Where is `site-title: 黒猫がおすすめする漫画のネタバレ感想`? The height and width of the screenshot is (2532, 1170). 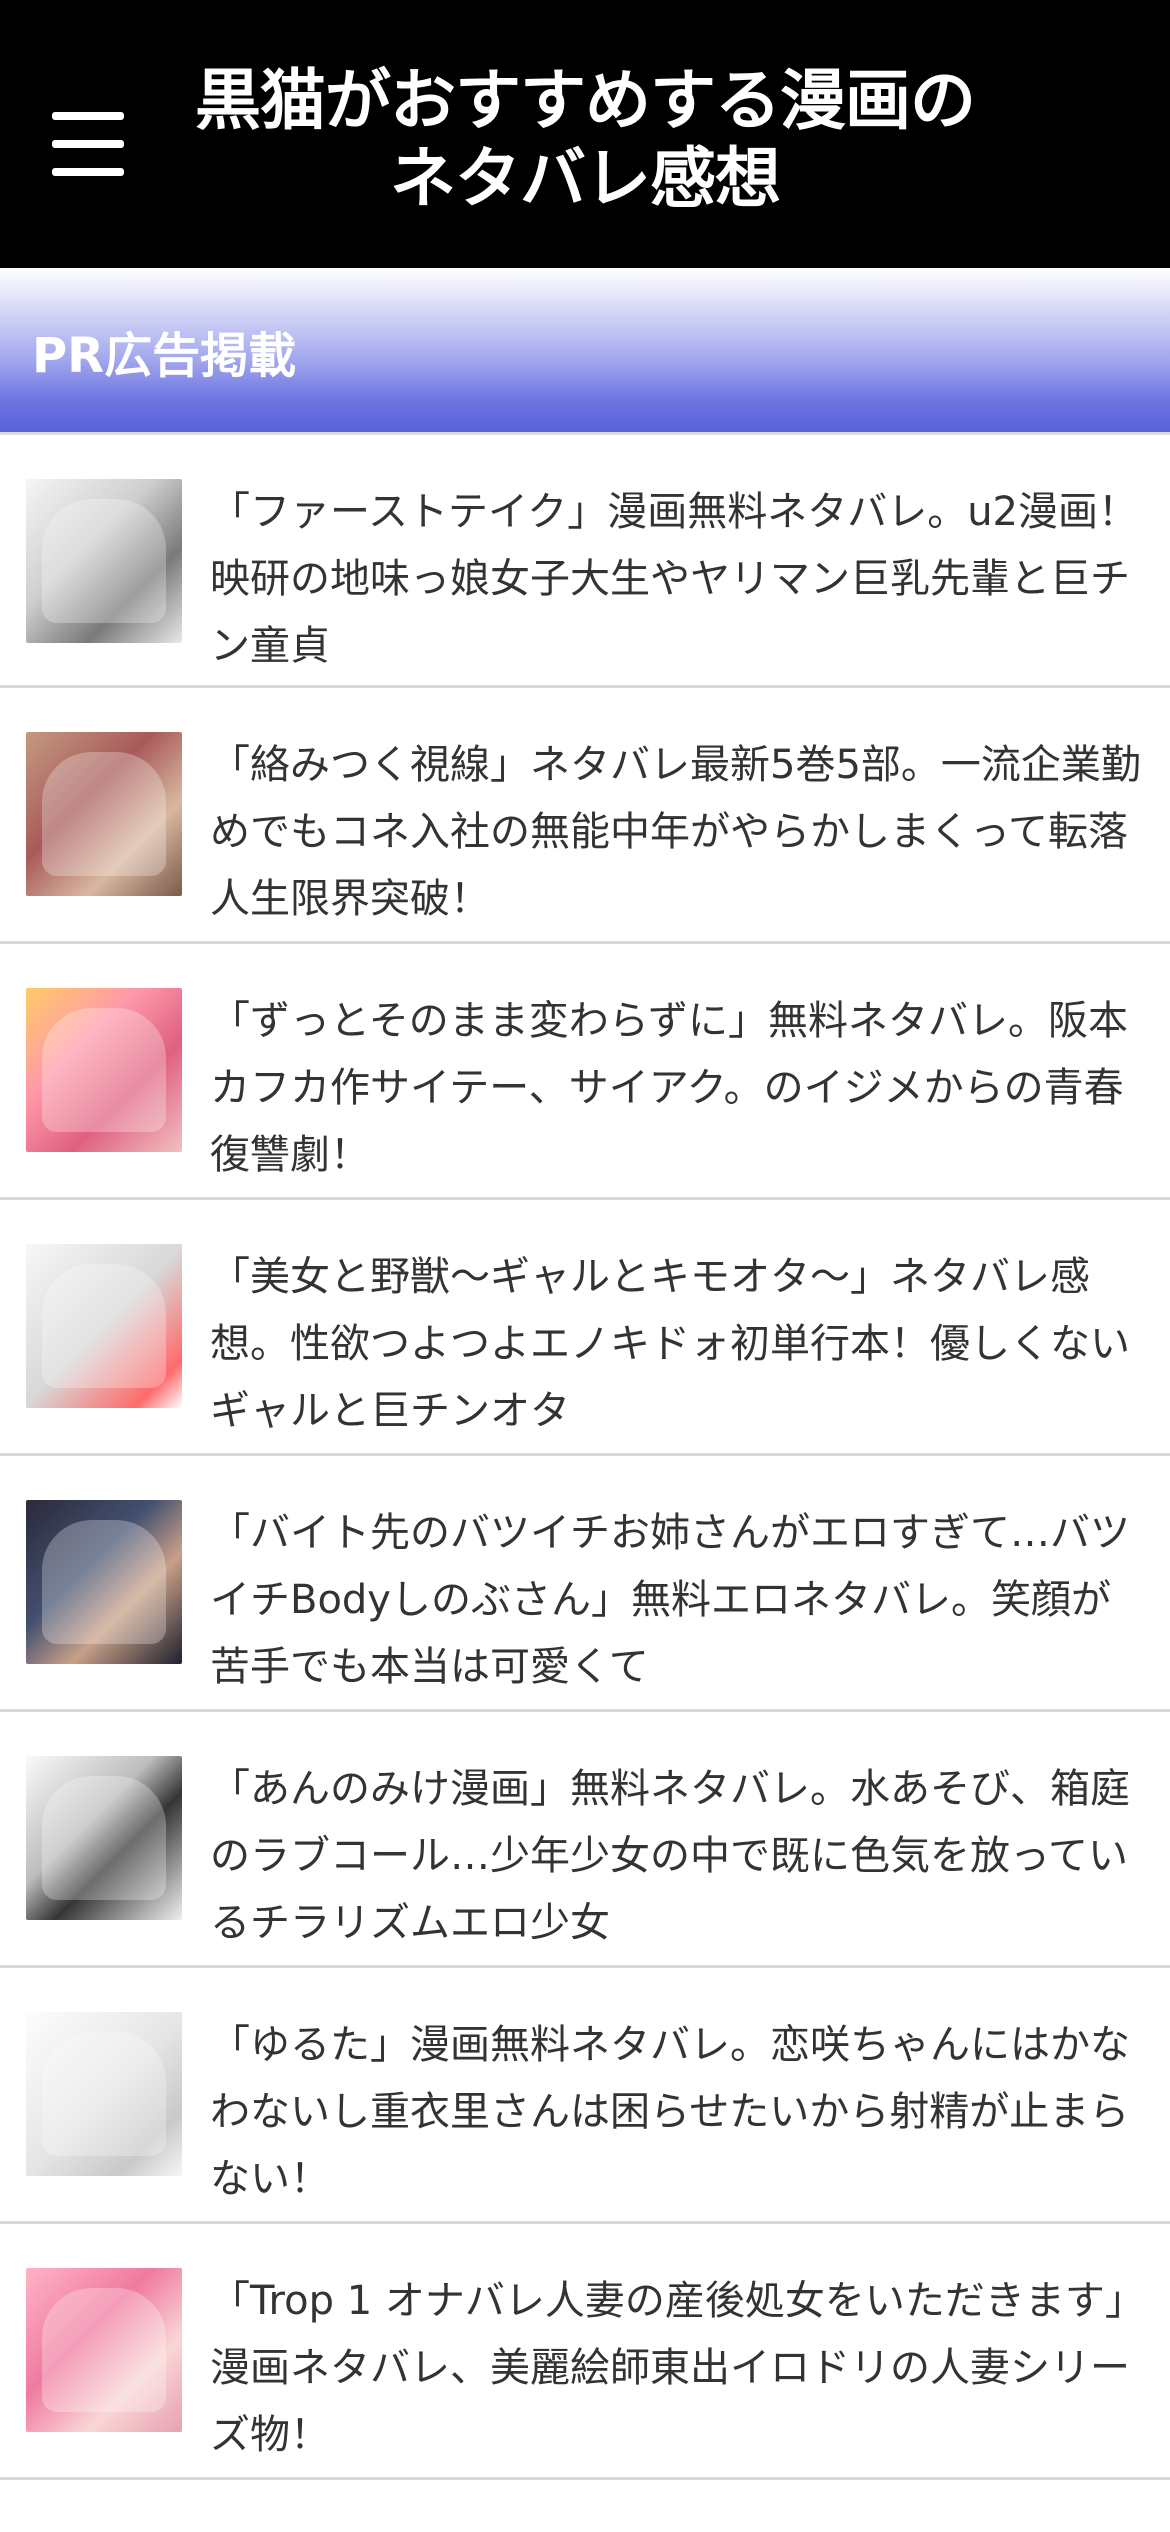 site-title: 黒猫がおすすめする漫画のネタバレ感想 is located at coordinates (585, 140).